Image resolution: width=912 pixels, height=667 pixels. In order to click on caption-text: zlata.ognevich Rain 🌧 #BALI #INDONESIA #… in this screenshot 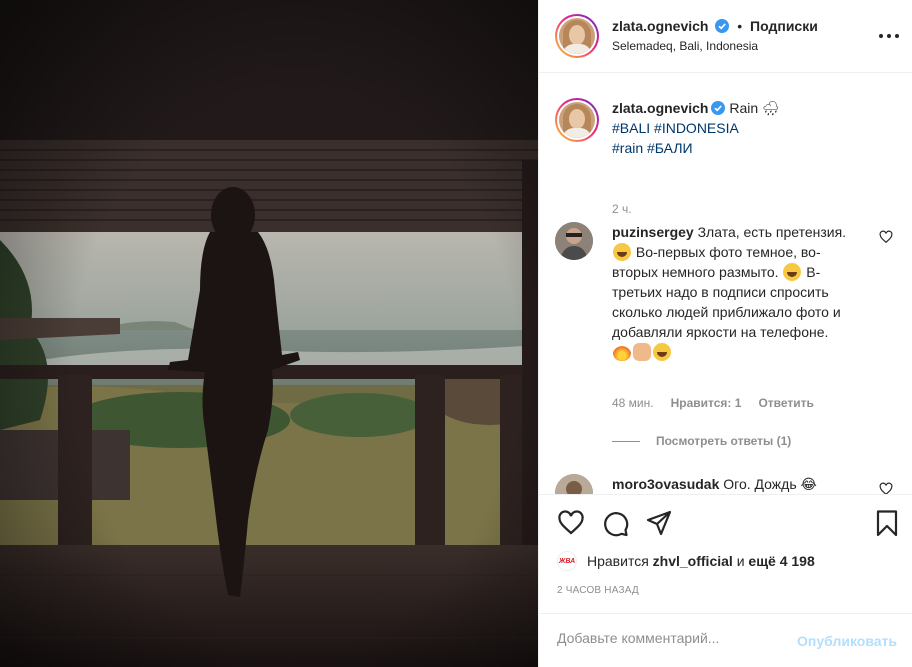, I will do `click(747, 128)`.